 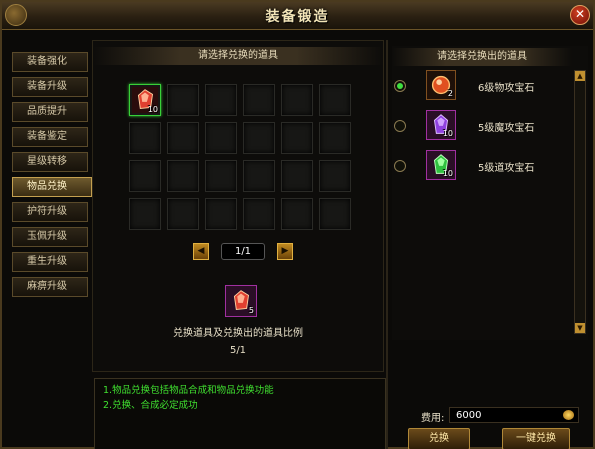 I want to click on output-option: 10 5级道攻宝石, so click(x=480, y=166).